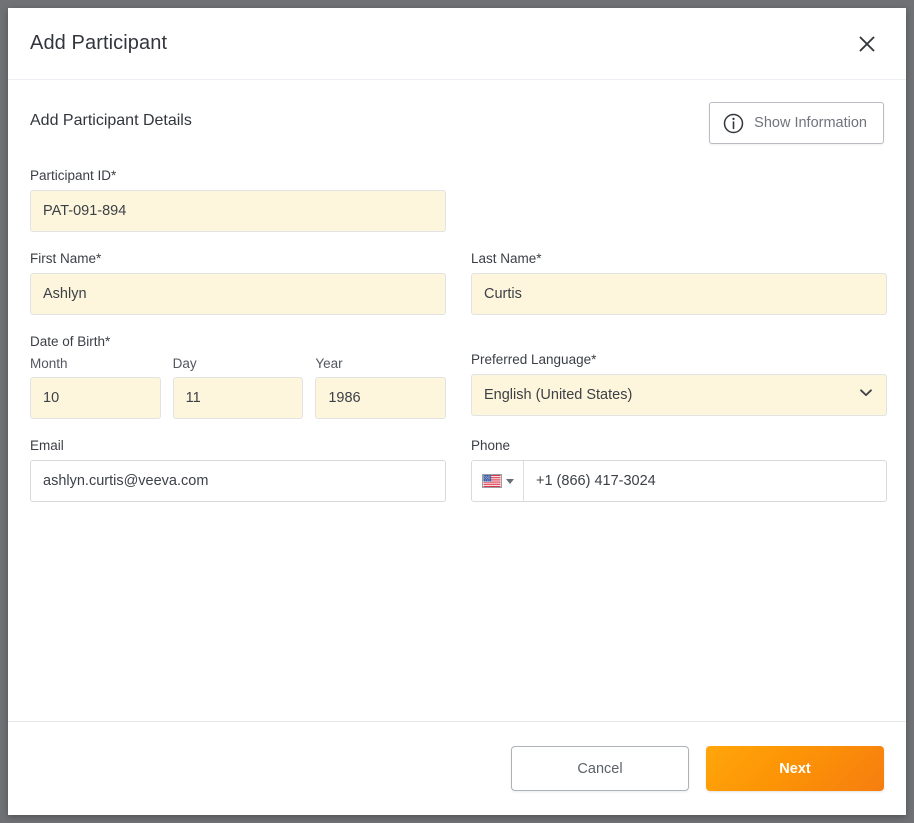  Describe the element at coordinates (457, 44) in the screenshot. I see `modal-header: Add Participant` at that location.